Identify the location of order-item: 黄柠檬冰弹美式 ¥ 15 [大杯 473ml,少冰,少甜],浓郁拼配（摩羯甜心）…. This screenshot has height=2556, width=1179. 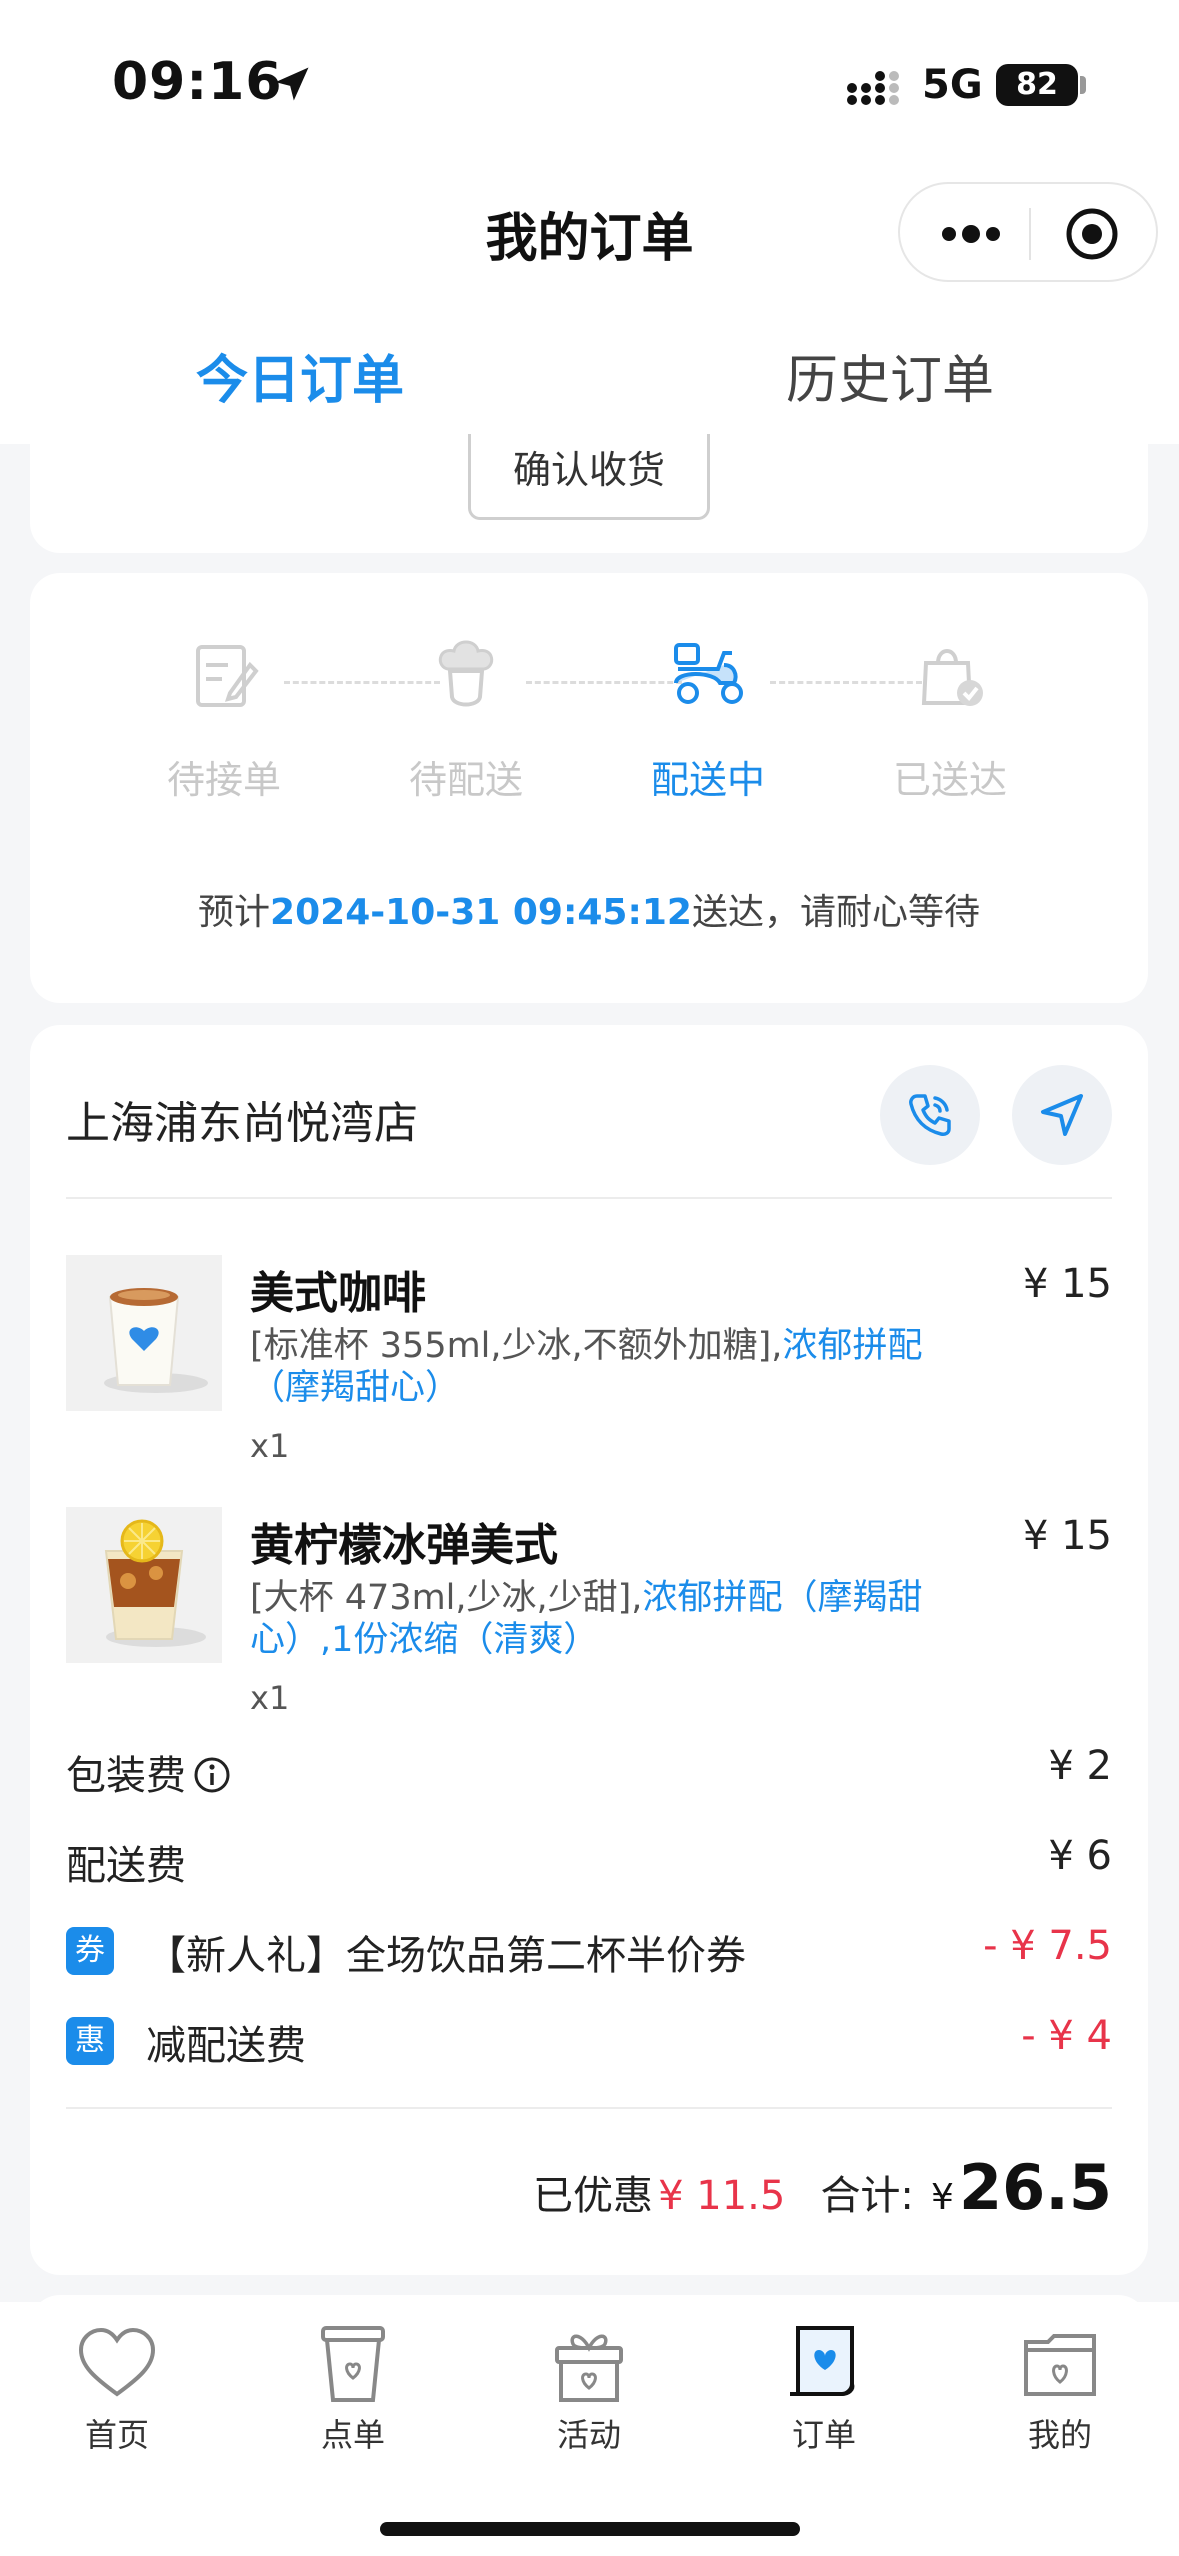
(589, 1612).